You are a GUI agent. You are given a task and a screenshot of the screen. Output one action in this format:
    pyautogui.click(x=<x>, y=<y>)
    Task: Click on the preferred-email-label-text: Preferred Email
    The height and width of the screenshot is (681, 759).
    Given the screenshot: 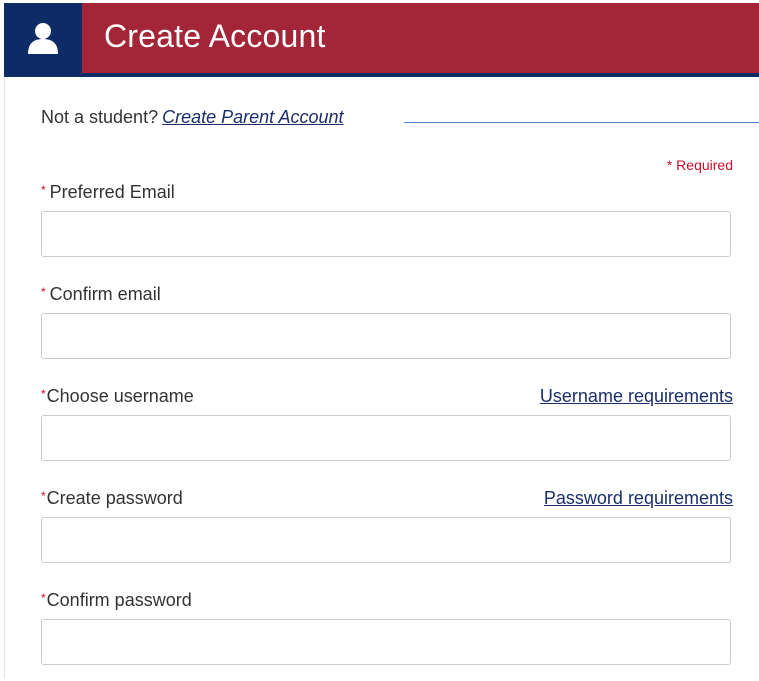 What is the action you would take?
    pyautogui.click(x=112, y=192)
    